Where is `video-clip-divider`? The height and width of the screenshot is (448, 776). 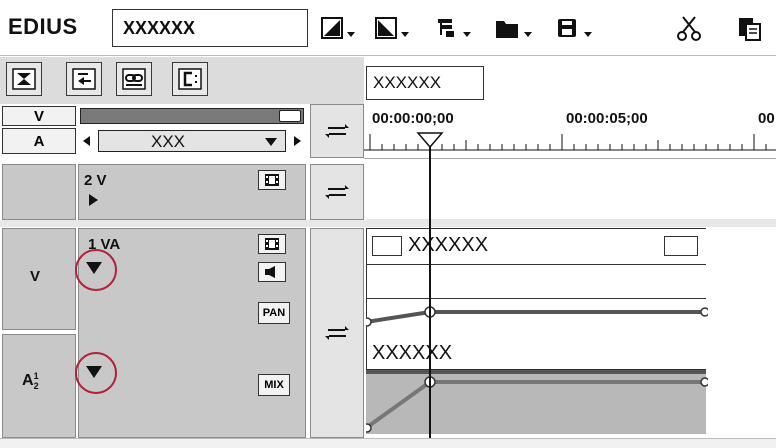
video-clip-divider is located at coordinates (536, 264).